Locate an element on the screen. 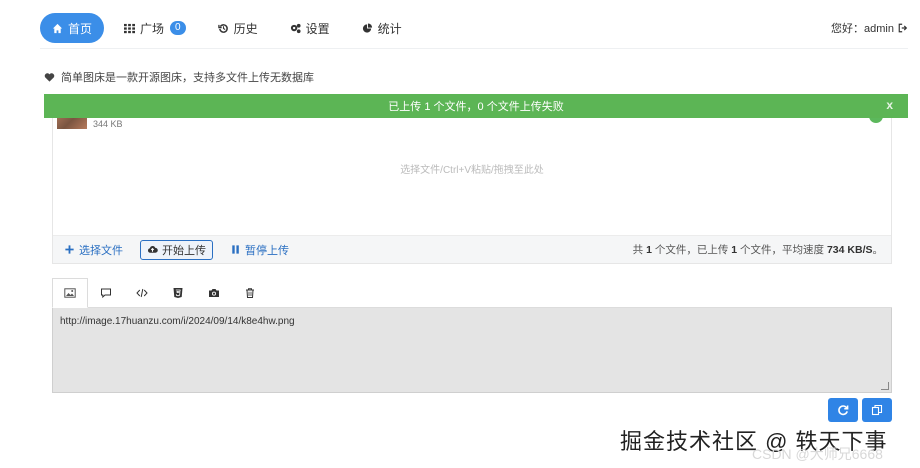 This screenshot has height=468, width=920. nav-stats: 统计 is located at coordinates (382, 28).